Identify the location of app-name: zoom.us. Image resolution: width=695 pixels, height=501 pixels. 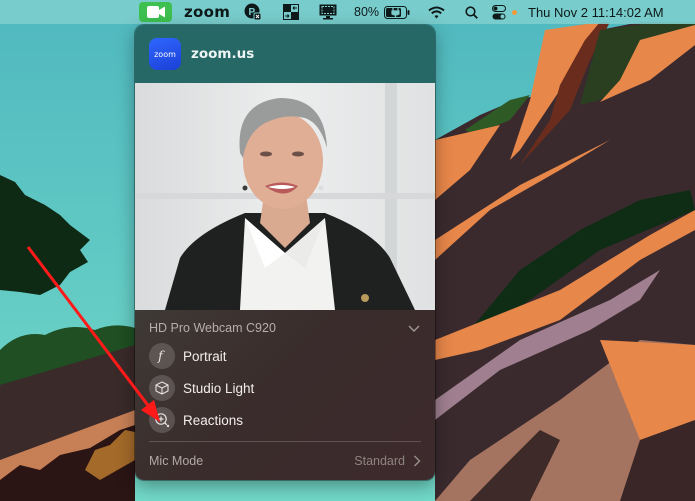
(223, 54).